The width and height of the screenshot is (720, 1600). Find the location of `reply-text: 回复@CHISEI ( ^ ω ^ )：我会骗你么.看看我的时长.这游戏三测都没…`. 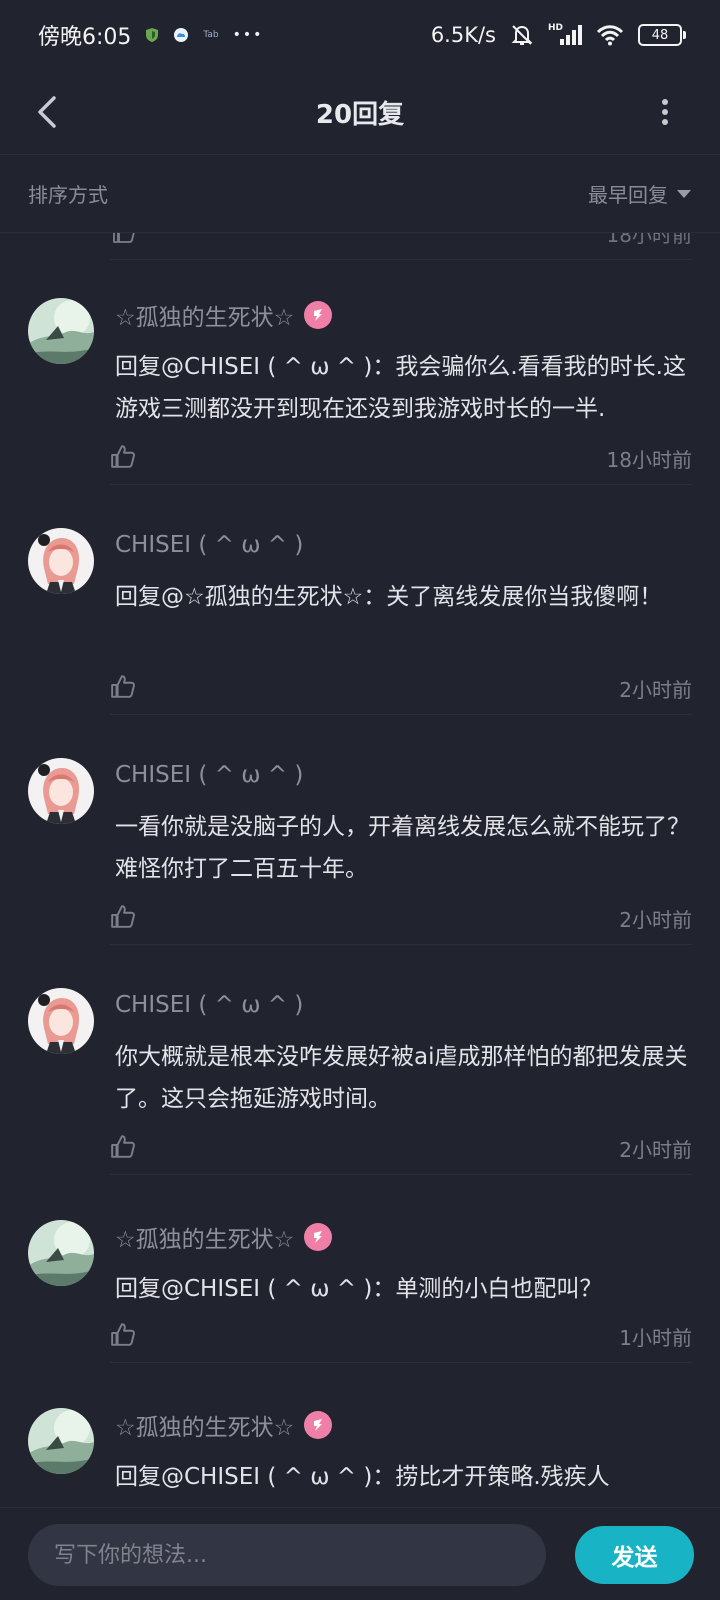

reply-text: 回复@CHISEI ( ^ ω ^ )：我会骗你么.看看我的时长.这游戏三测都没… is located at coordinates (400, 388).